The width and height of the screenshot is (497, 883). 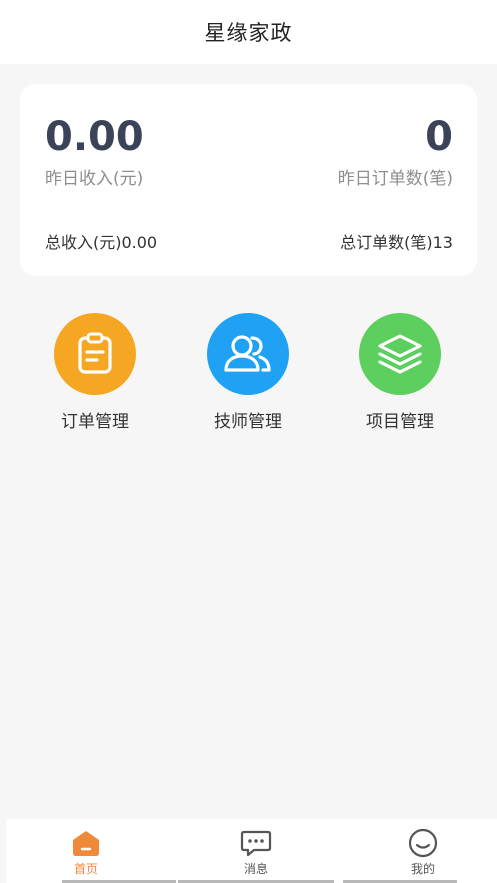 What do you see at coordinates (400, 422) in the screenshot?
I see `project-management-label: 项目管理` at bounding box center [400, 422].